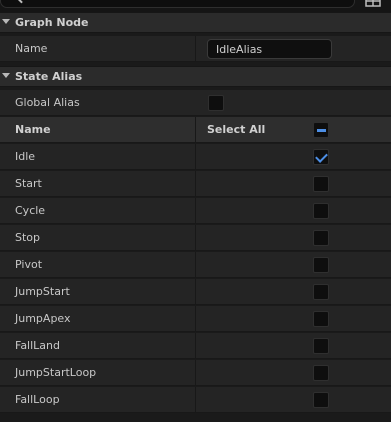 The height and width of the screenshot is (422, 391). Describe the element at coordinates (216, 103) in the screenshot. I see `global-alias-checkbox` at that location.